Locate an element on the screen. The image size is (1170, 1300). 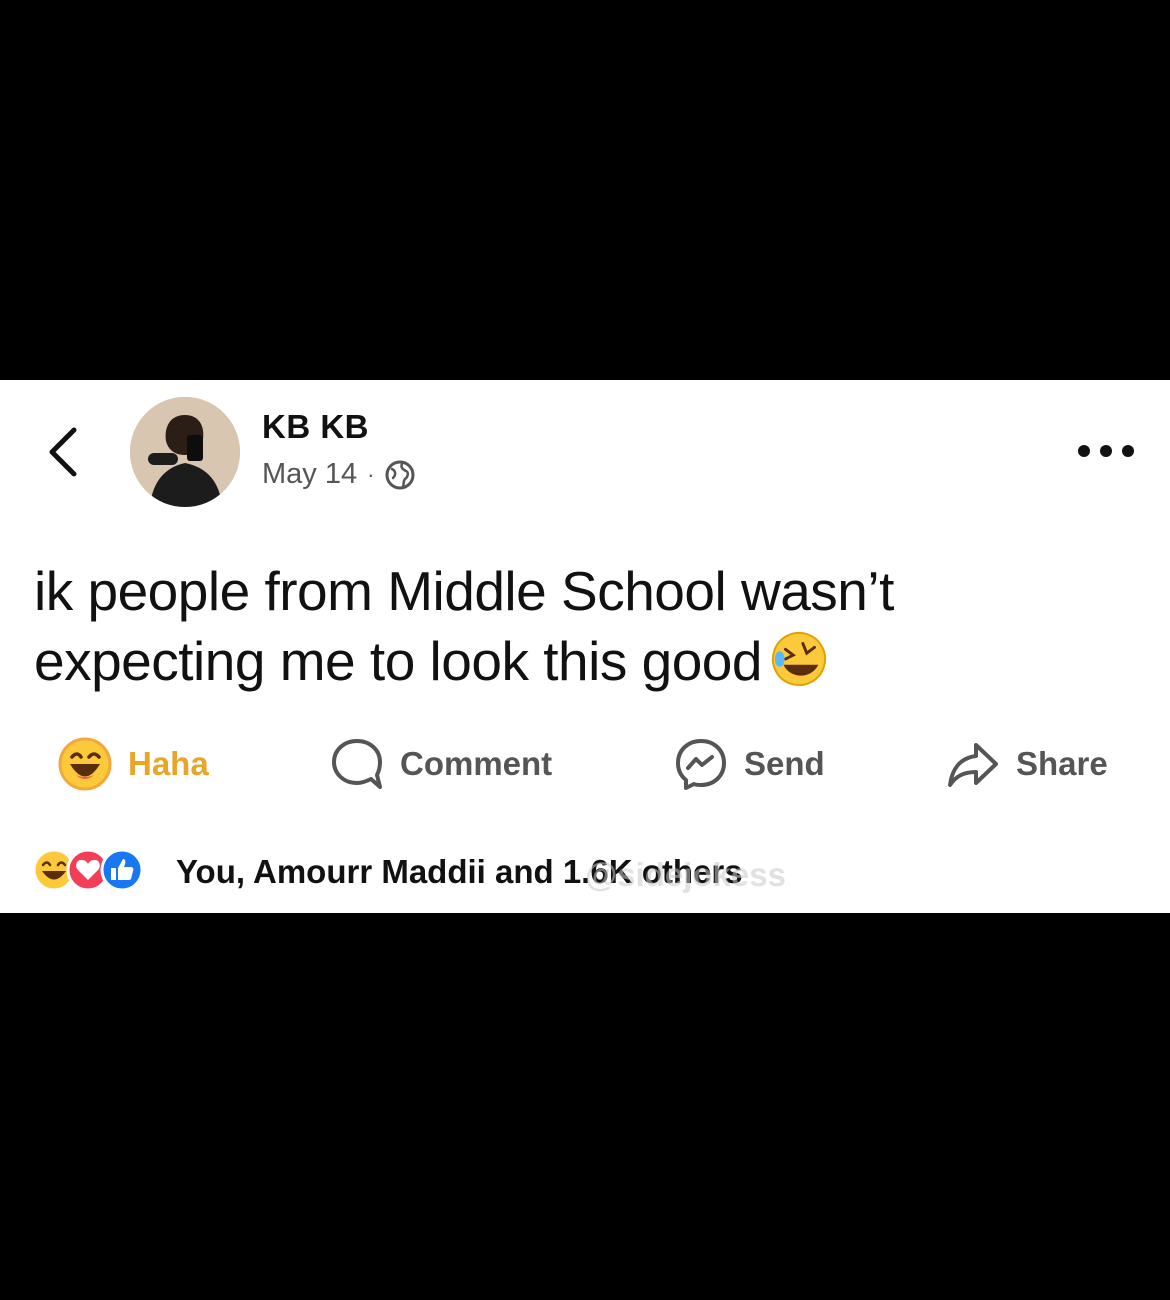
like-reaction-icon is located at coordinates (122, 870).